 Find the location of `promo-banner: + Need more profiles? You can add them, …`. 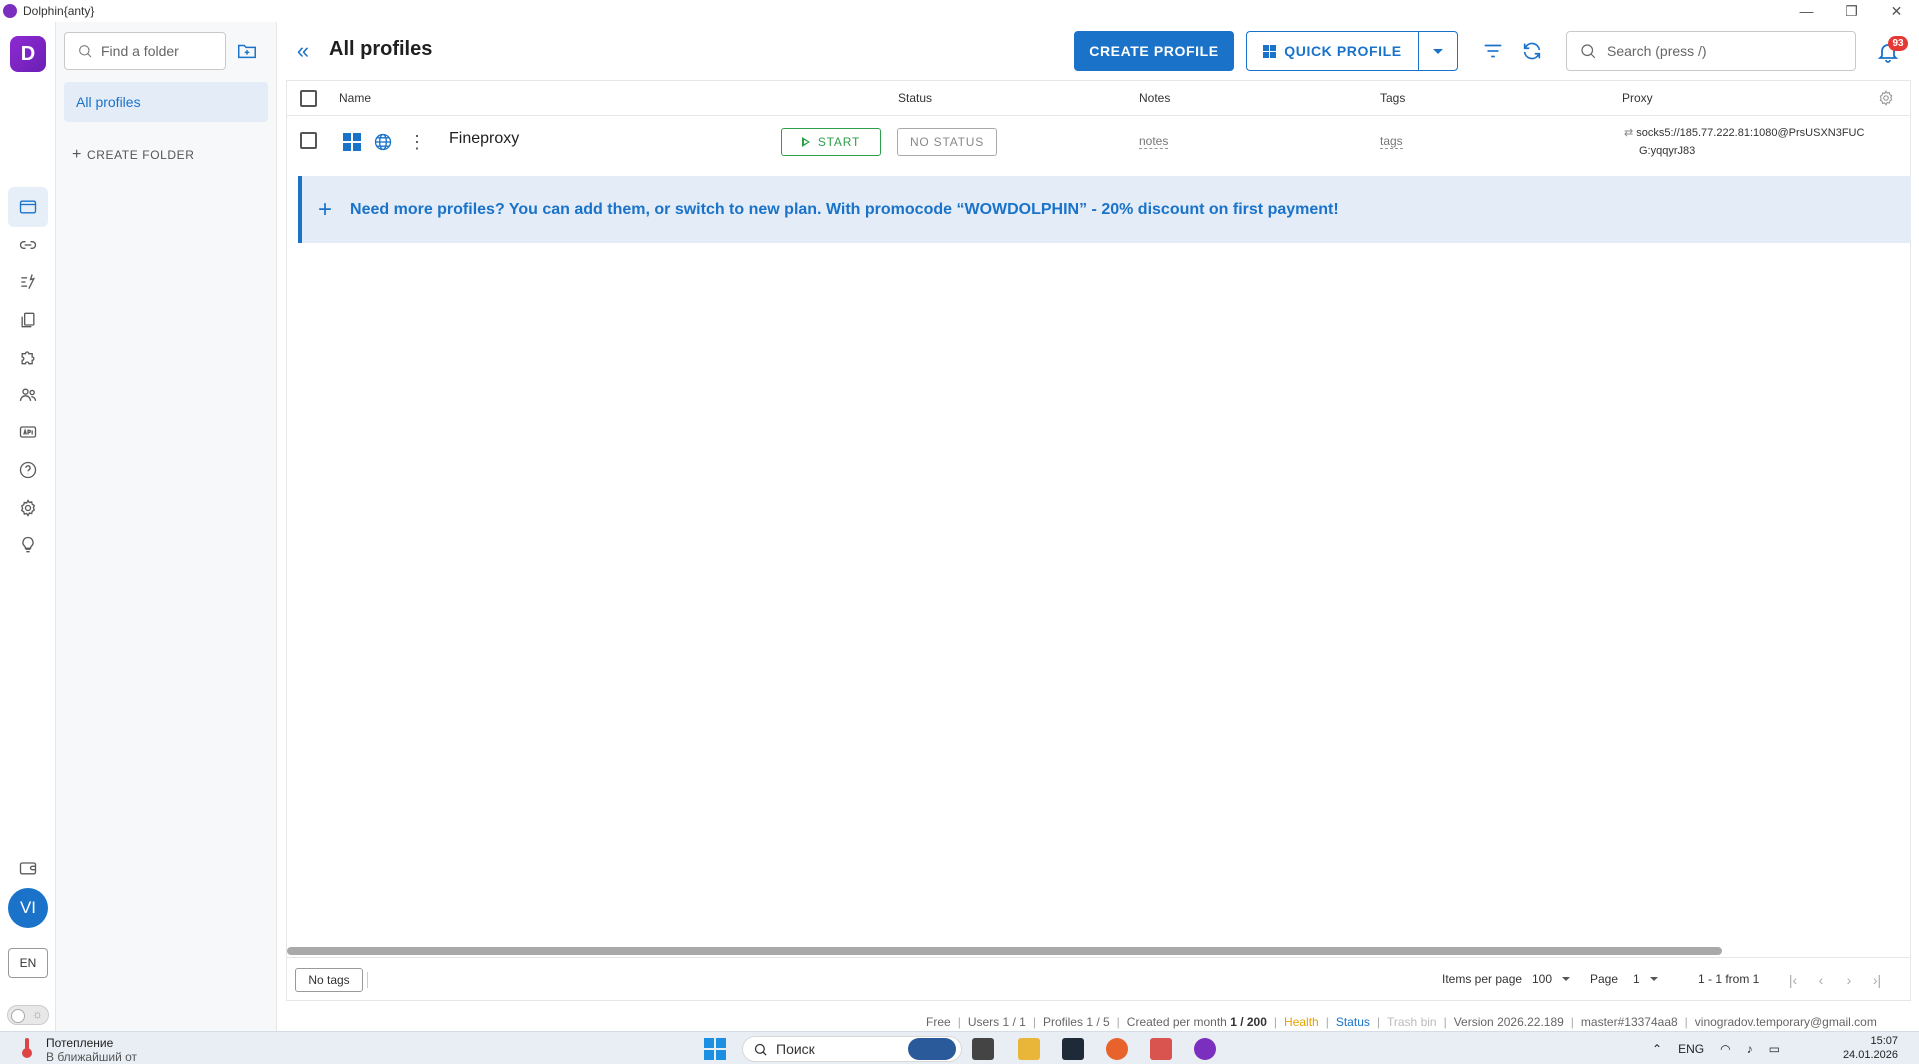

promo-banner: + Need more profiles? You can add them, … is located at coordinates (1104, 209).